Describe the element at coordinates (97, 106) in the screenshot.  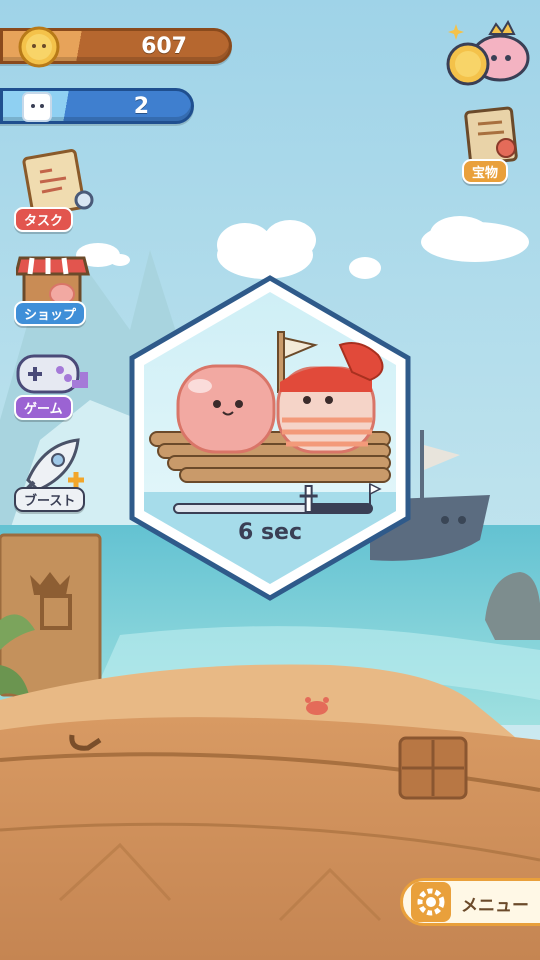
I see `cube-counter: 2` at that location.